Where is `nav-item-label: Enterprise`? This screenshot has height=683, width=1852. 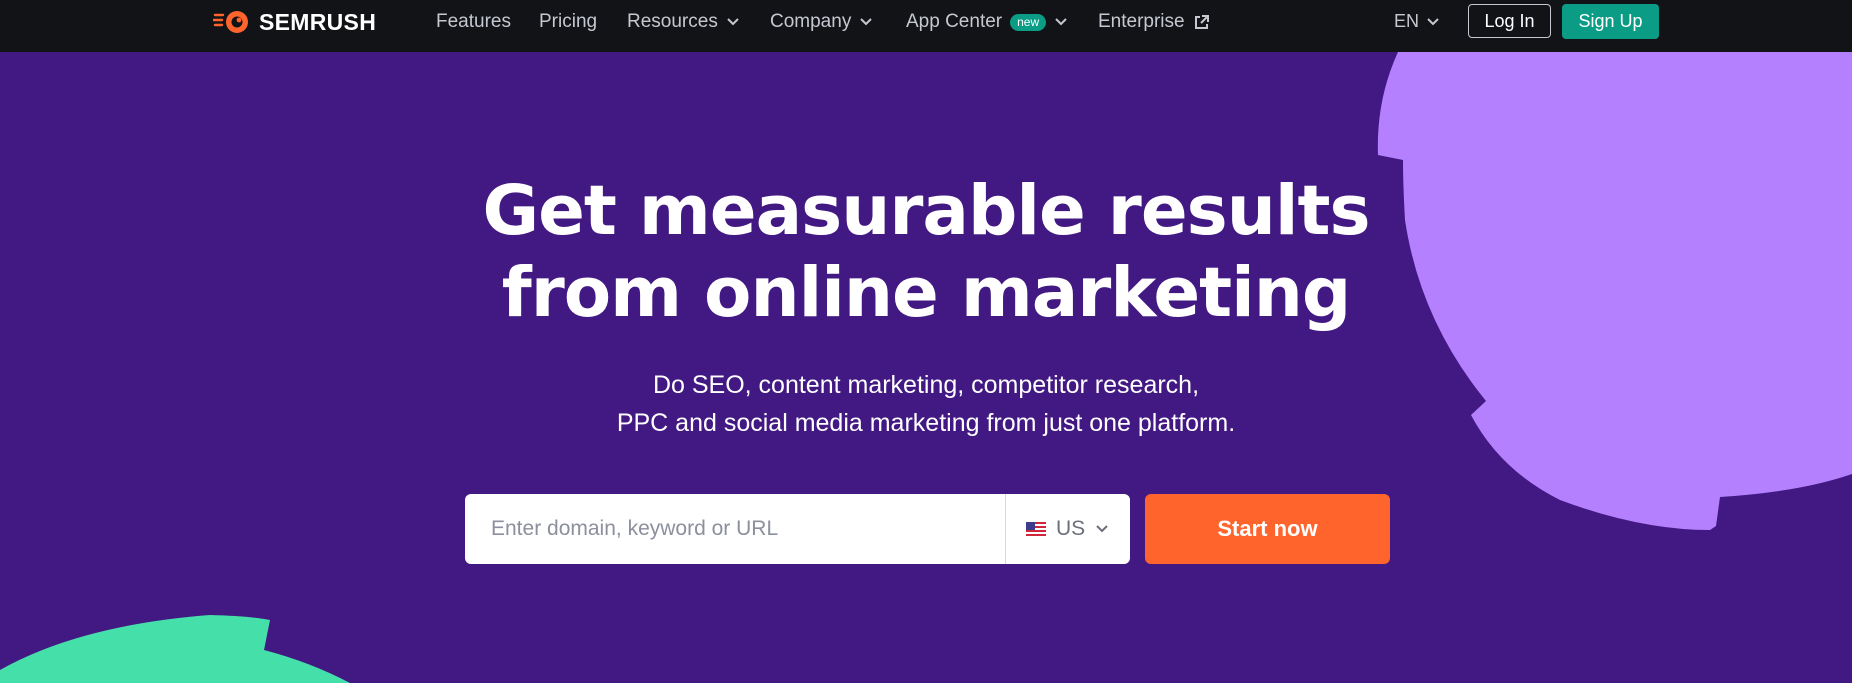 nav-item-label: Enterprise is located at coordinates (1141, 21).